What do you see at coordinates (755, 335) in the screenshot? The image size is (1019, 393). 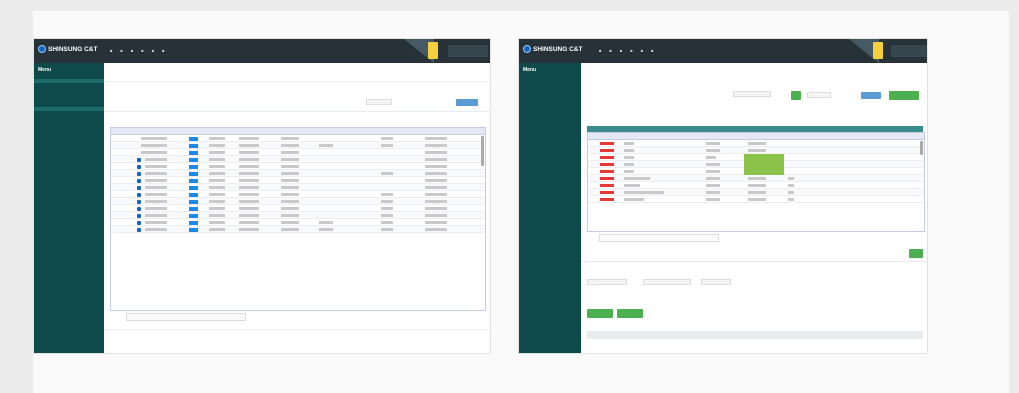 I see `detail-grid-header` at bounding box center [755, 335].